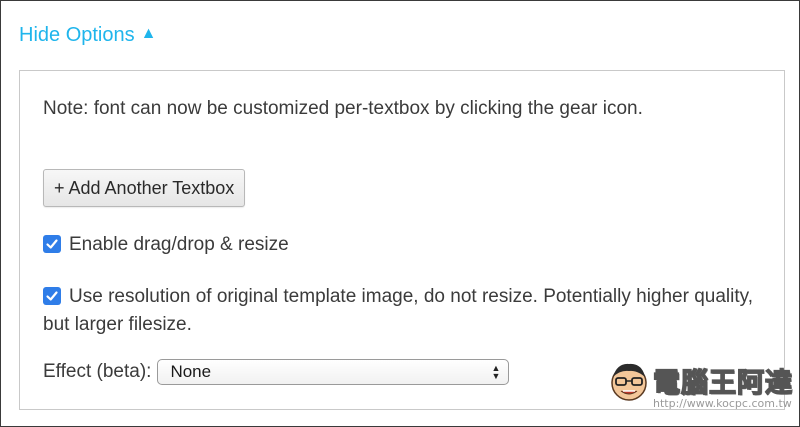 The width and height of the screenshot is (800, 427). What do you see at coordinates (722, 403) in the screenshot?
I see `watermark-url: http://www.kocpc.com.tw` at bounding box center [722, 403].